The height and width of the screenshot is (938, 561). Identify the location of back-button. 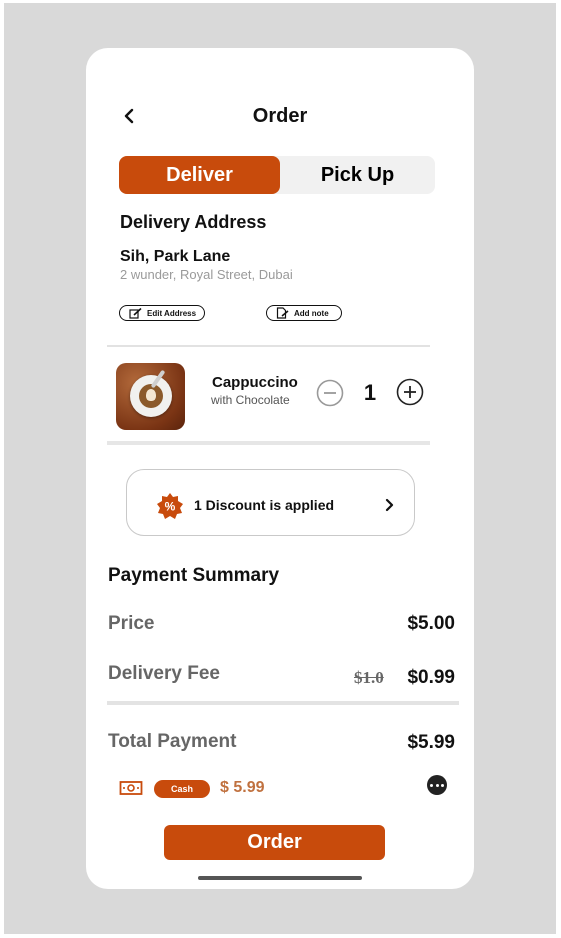
(129, 116).